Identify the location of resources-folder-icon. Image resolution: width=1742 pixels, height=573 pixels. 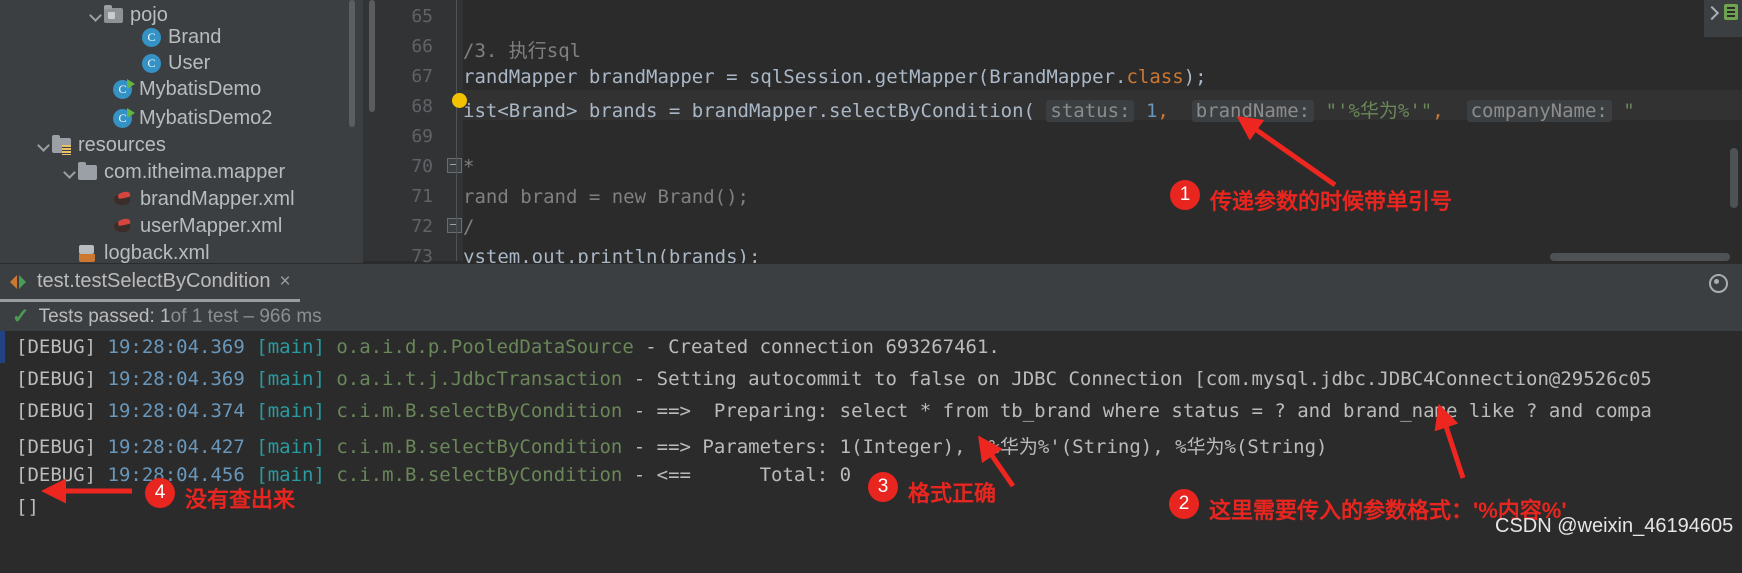
(61, 144).